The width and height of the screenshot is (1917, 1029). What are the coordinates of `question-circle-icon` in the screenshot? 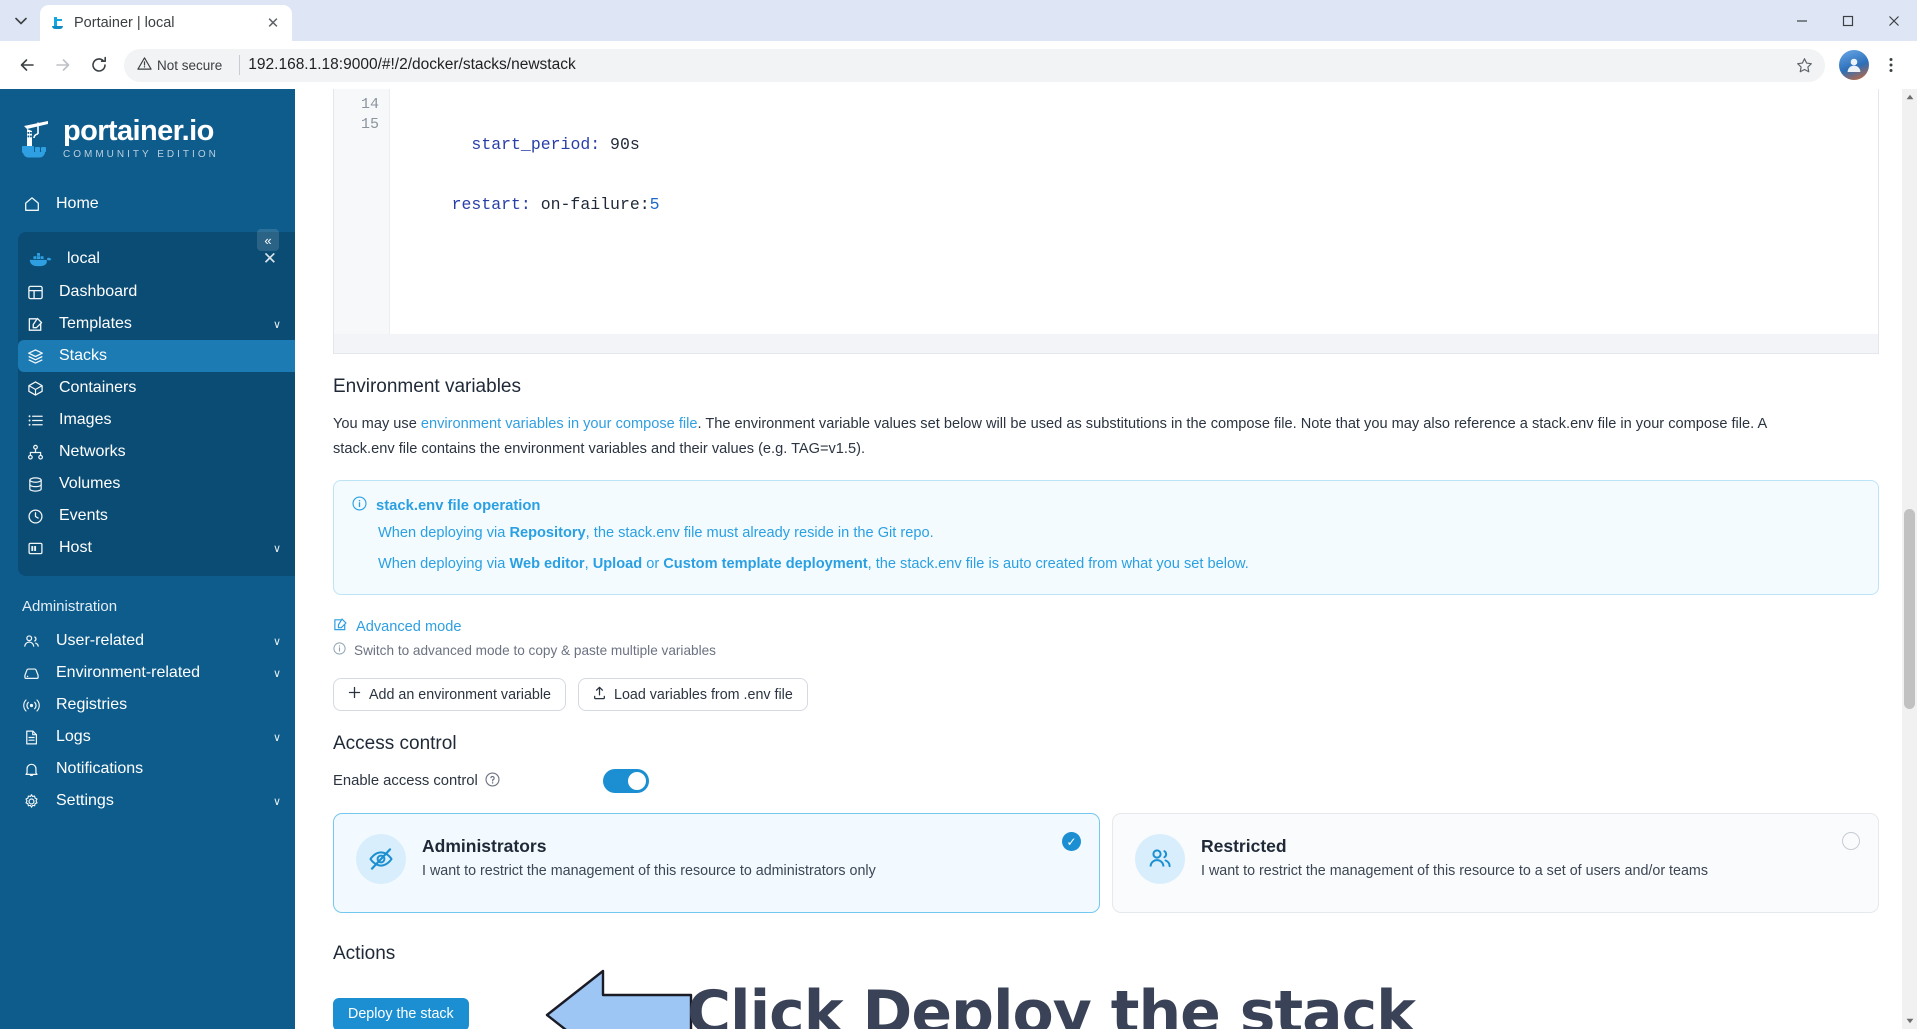 It's located at (492, 781).